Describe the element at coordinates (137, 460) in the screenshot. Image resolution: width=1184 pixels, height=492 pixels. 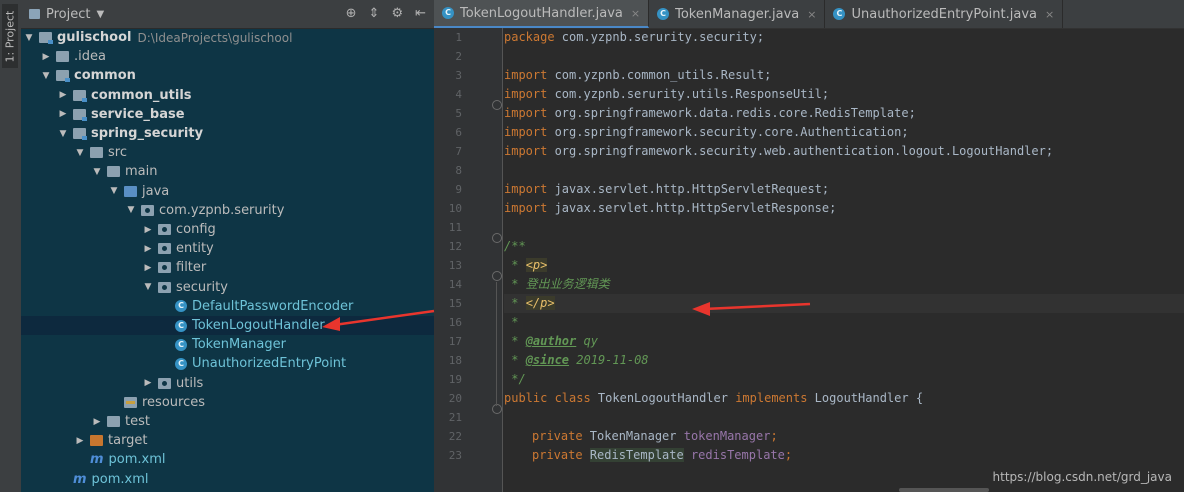
I see `tree-item-label: pom.xml` at that location.